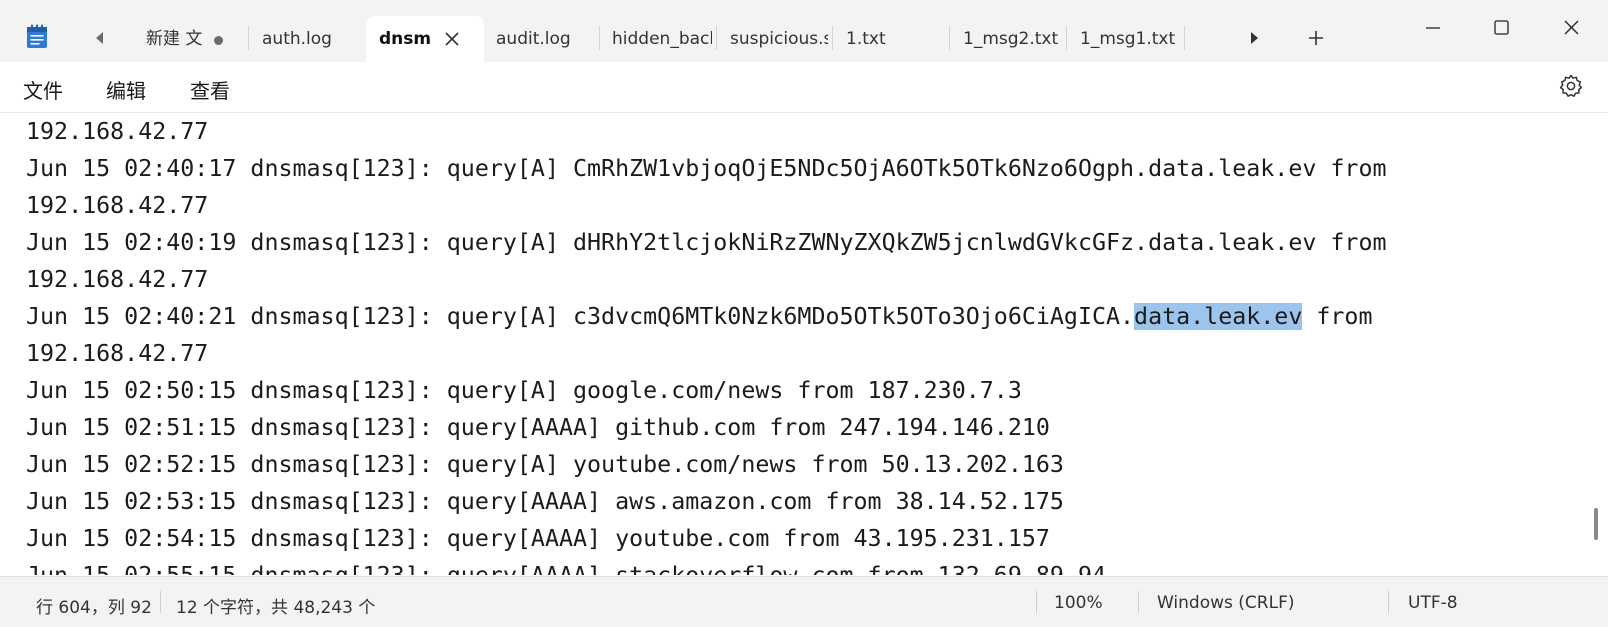 This screenshot has width=1608, height=627. I want to click on vertical-scrollbar-thumb, so click(1596, 524).